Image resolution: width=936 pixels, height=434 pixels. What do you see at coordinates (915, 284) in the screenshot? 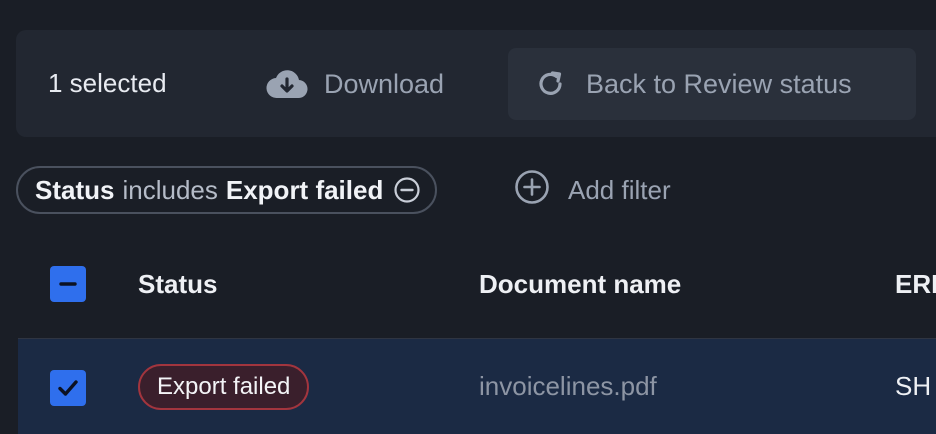
I see `column-header-eri: ERI` at bounding box center [915, 284].